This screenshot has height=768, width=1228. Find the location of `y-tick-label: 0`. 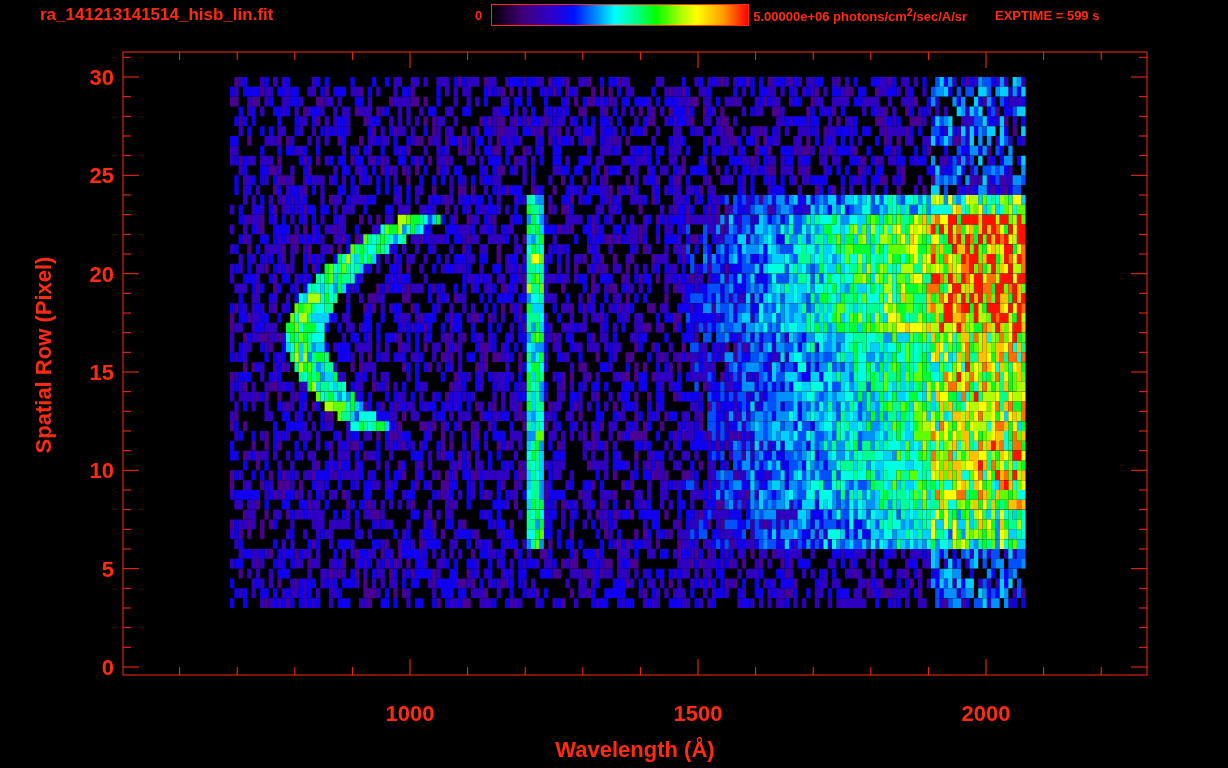

y-tick-label: 0 is located at coordinates (107, 667).